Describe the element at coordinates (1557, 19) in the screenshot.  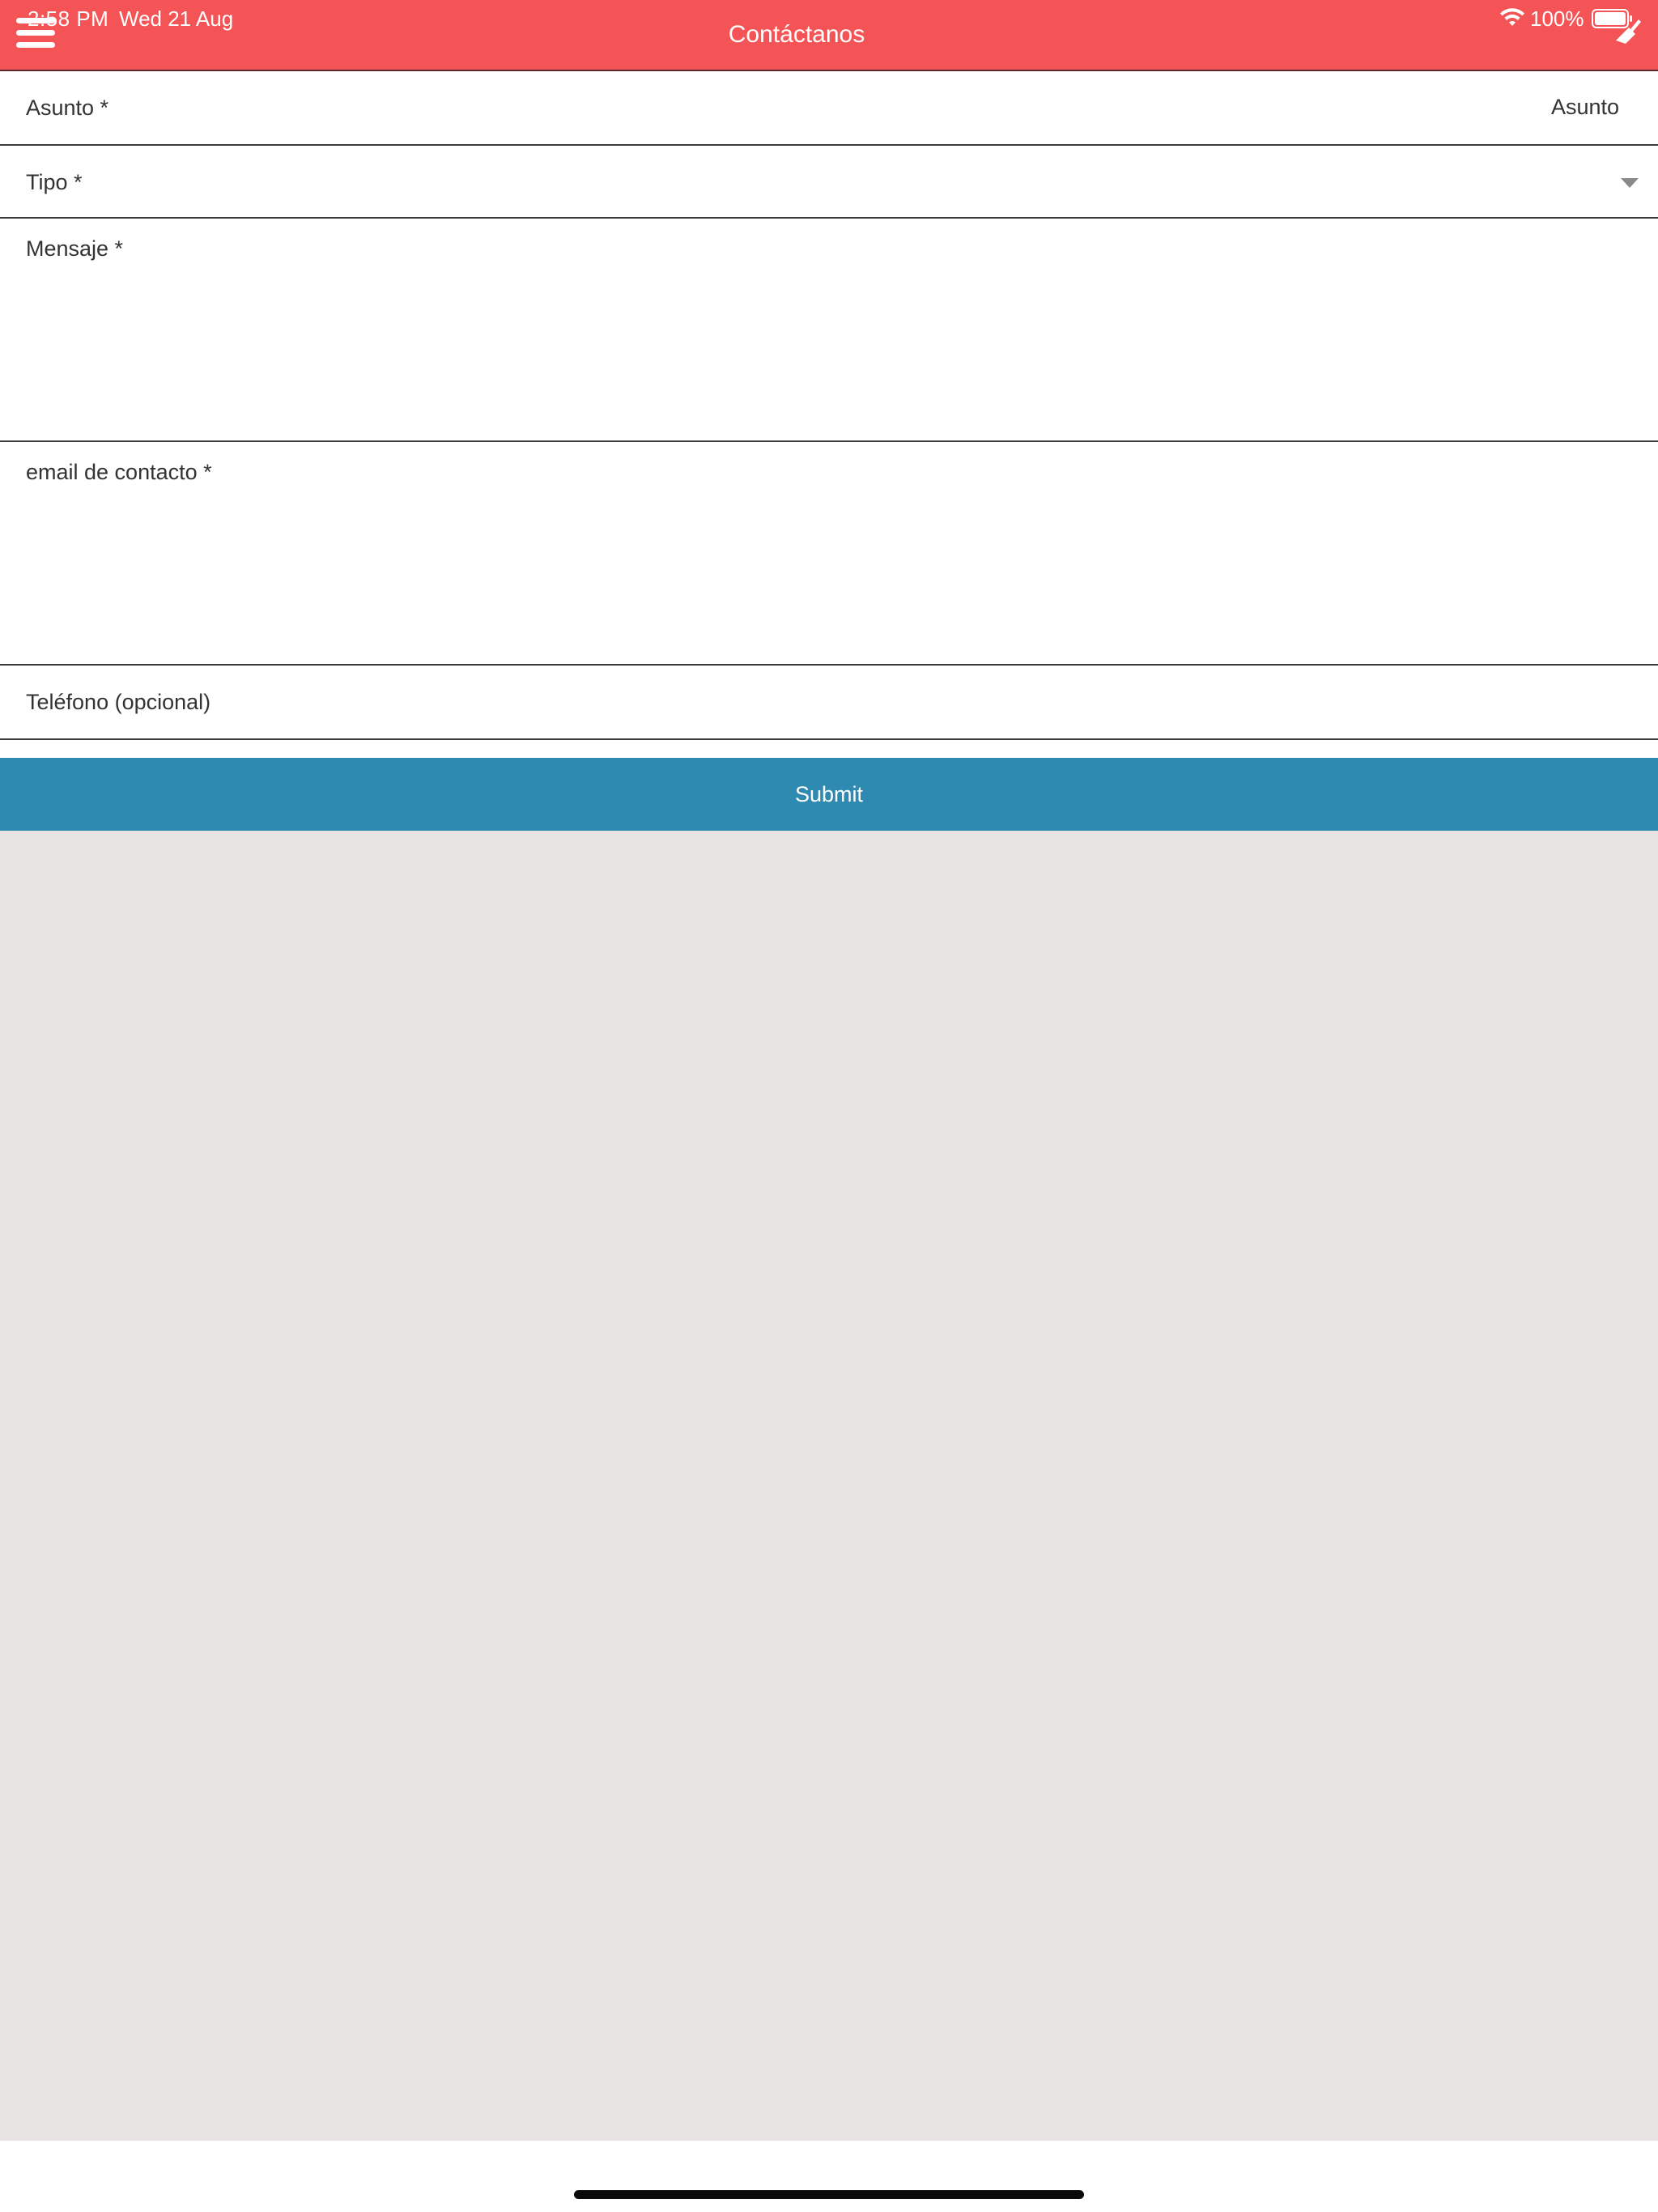
I see `battery-percentage: 100%` at that location.